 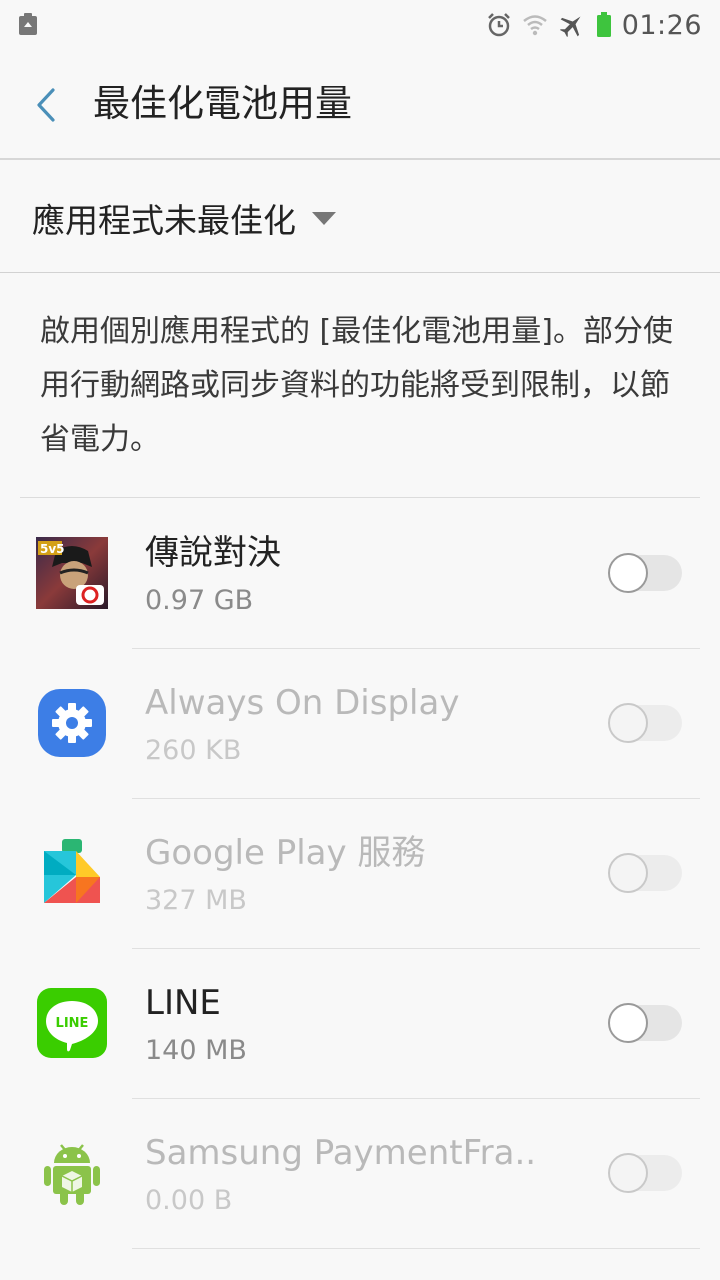 I want to click on recycle-icon, so click(x=28, y=24).